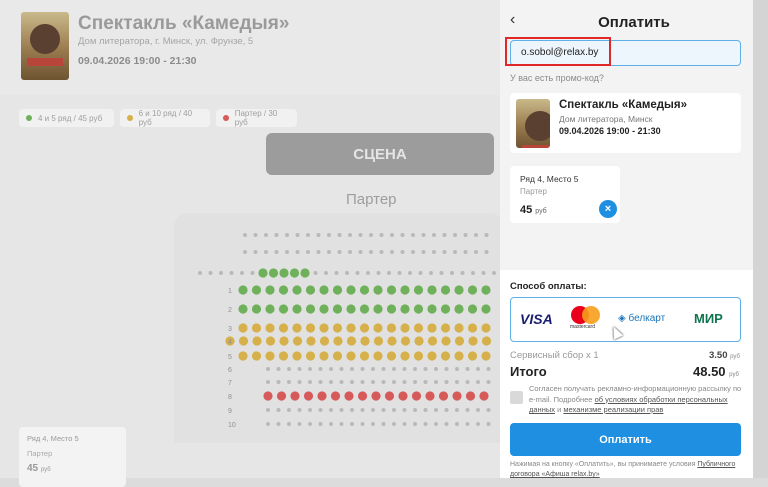 This screenshot has width=768, height=487. Describe the element at coordinates (72, 457) in the screenshot. I see `selected-seat-card: Ряд 4, Место 5 Партер 45 руб` at that location.